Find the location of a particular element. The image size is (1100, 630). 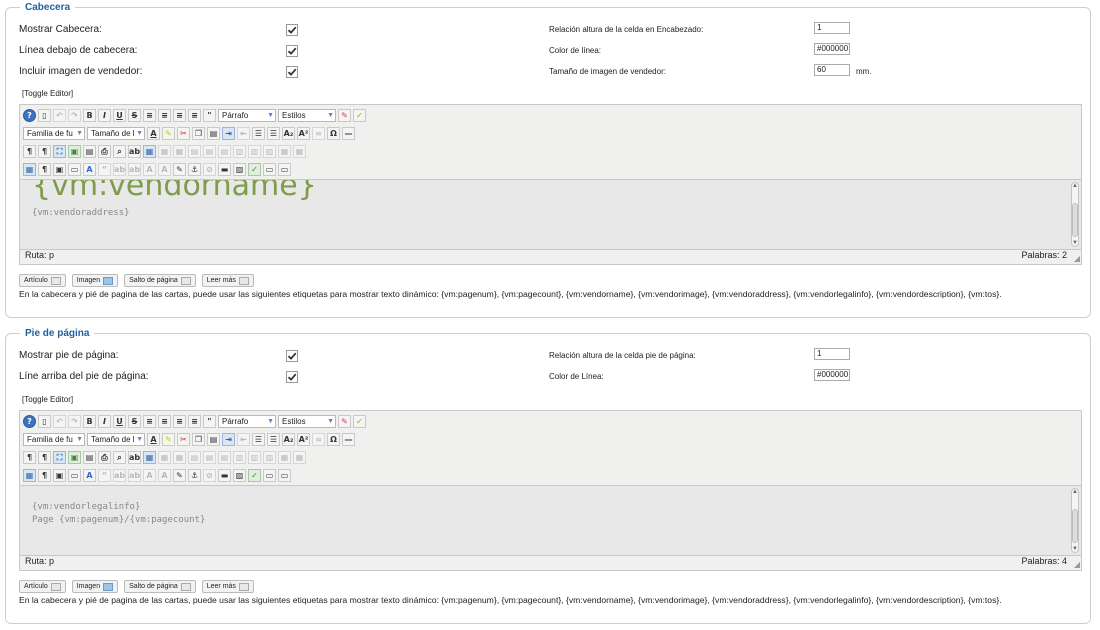

omega-icon: Ω is located at coordinates (333, 133).